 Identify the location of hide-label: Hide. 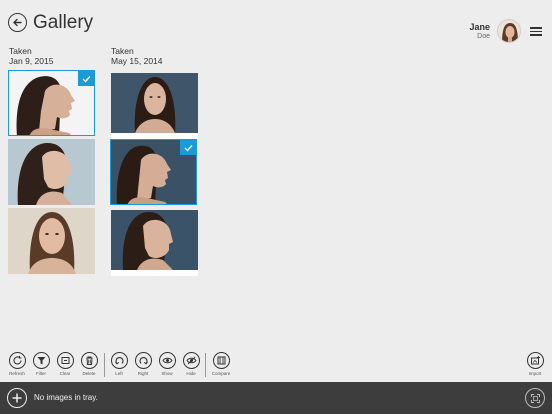
(191, 373).